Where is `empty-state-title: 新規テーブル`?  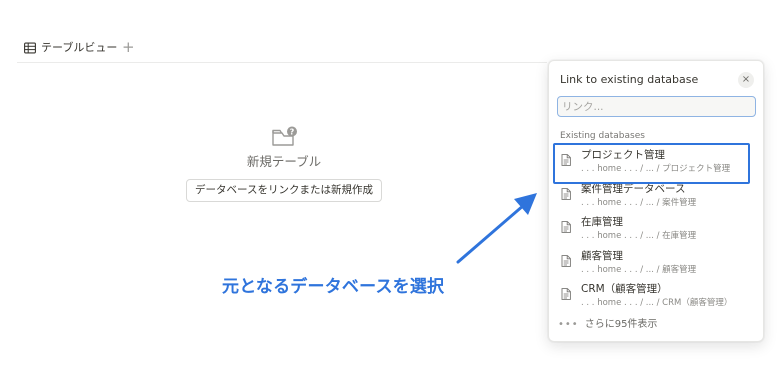 empty-state-title: 新規テーブル is located at coordinates (284, 161).